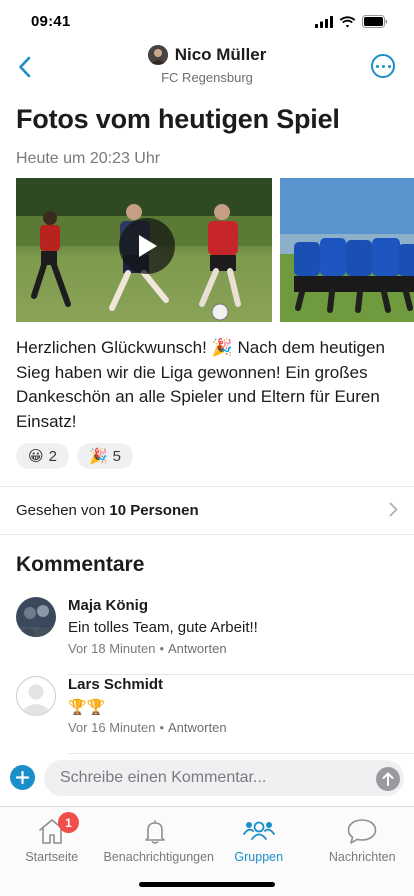 The width and height of the screenshot is (414, 896). I want to click on comment-time: Vor 18 Minuten, so click(112, 648).